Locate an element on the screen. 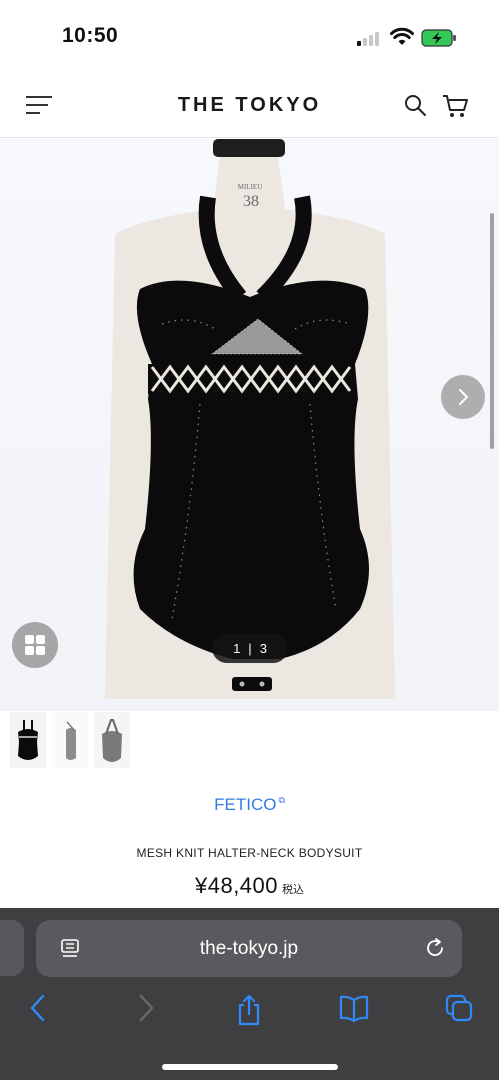  status-time: 10:50 is located at coordinates (90, 35).